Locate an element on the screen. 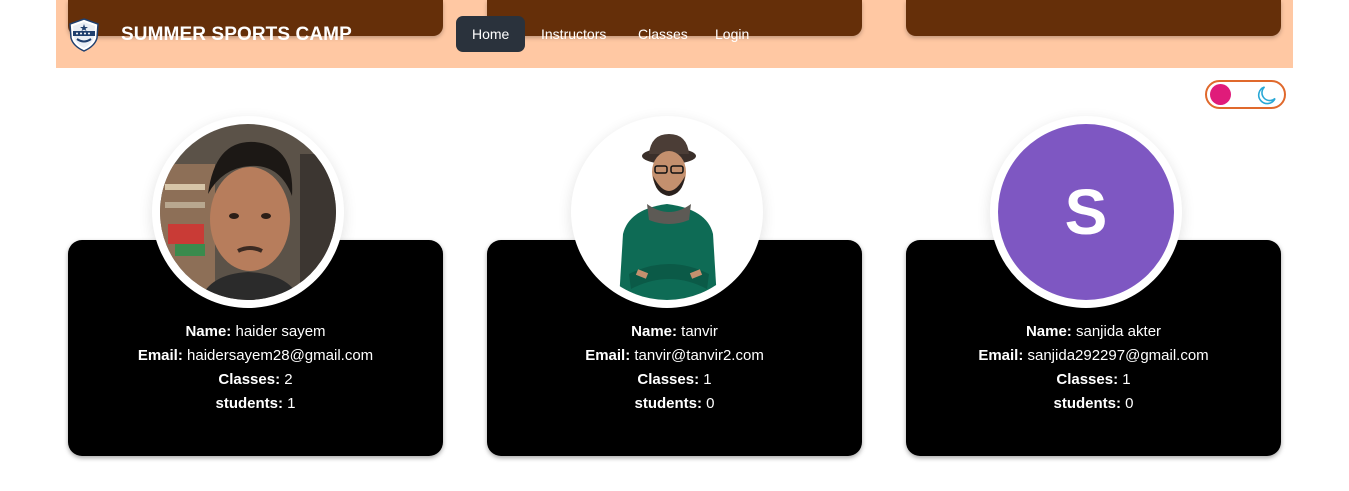  nav-home: Home is located at coordinates (490, 34).